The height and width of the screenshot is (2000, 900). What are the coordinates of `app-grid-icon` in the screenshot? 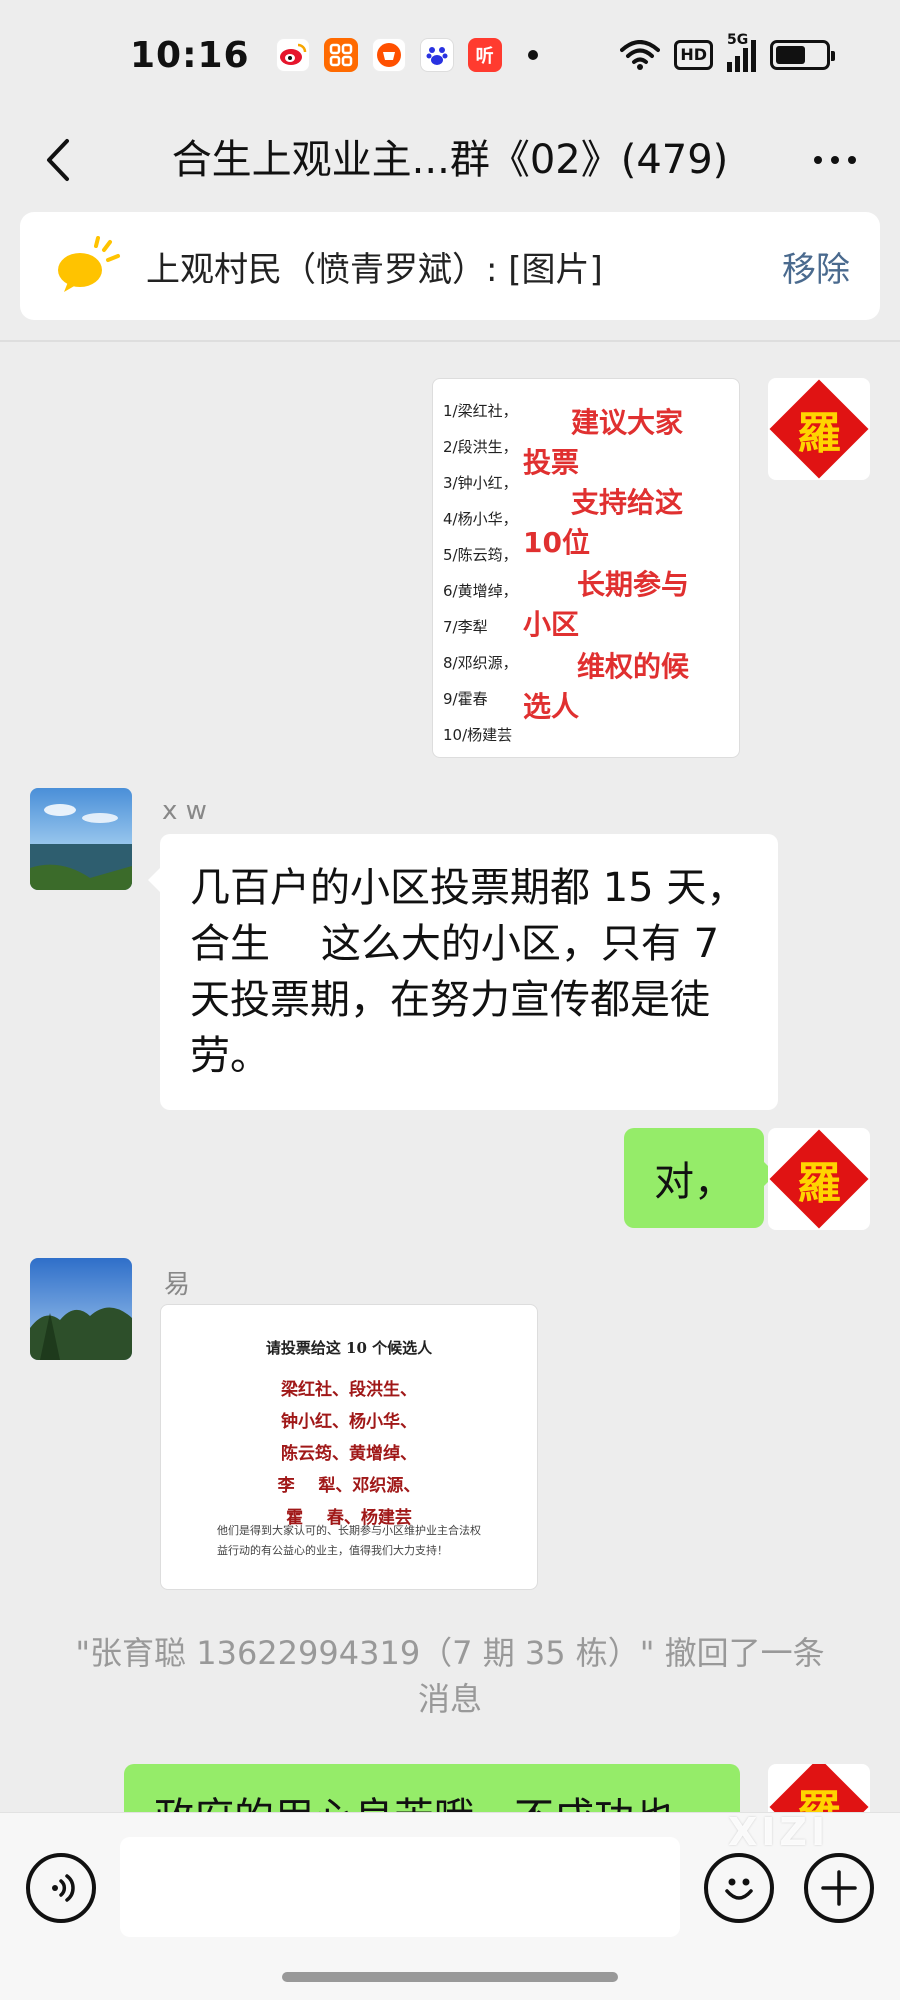 It's located at (340, 55).